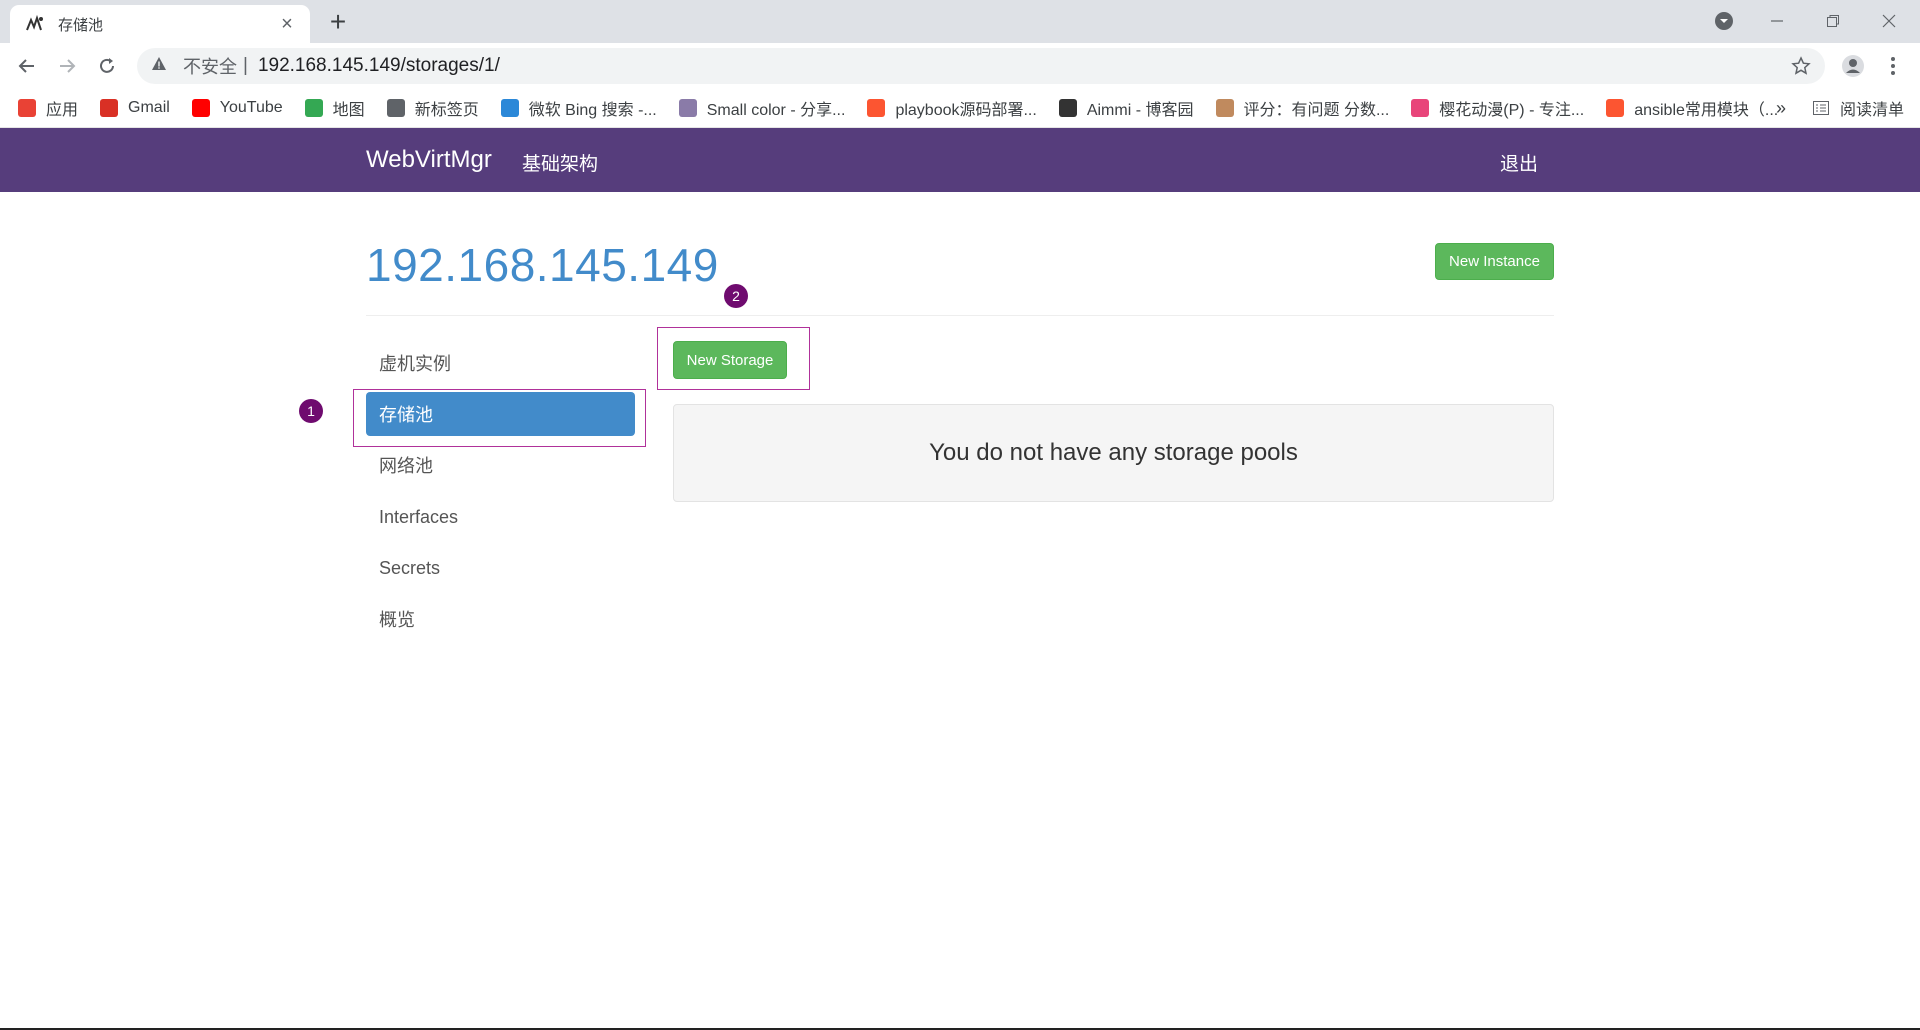 The image size is (1920, 1030). What do you see at coordinates (429, 160) in the screenshot?
I see `brand-link: WebVirtMgr` at bounding box center [429, 160].